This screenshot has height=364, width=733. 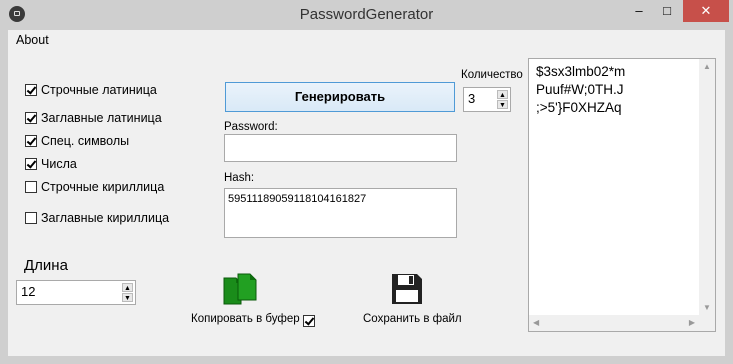 What do you see at coordinates (614, 323) in the screenshot?
I see `horizontal-scrollbar: ◀ ▶` at bounding box center [614, 323].